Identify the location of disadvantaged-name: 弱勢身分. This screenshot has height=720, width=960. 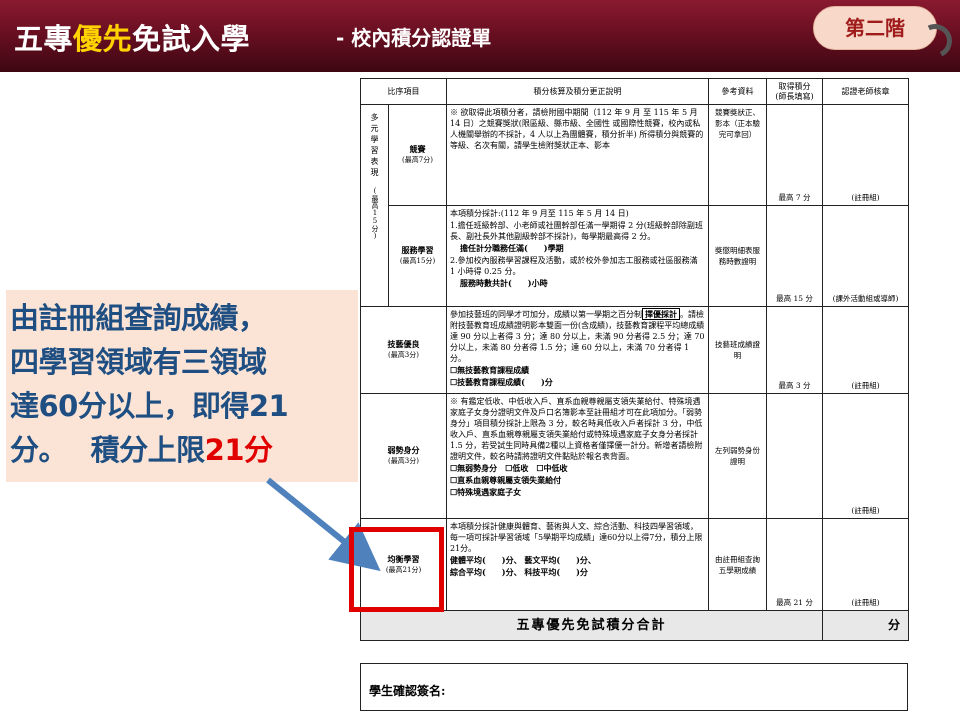
(403, 450).